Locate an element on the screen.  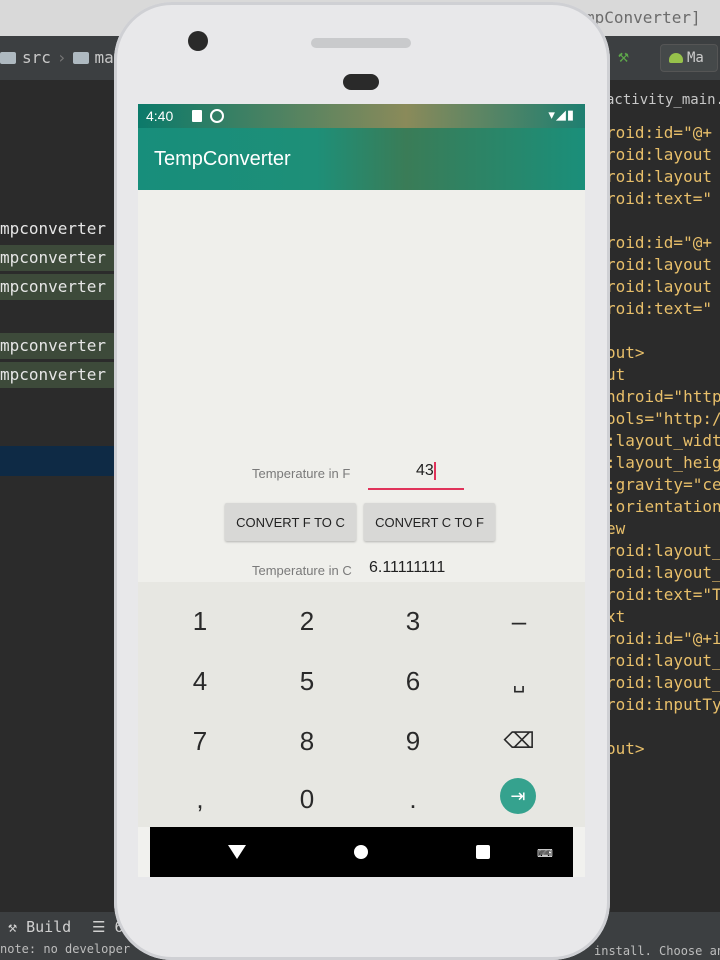
home-icon is located at coordinates (361, 852).